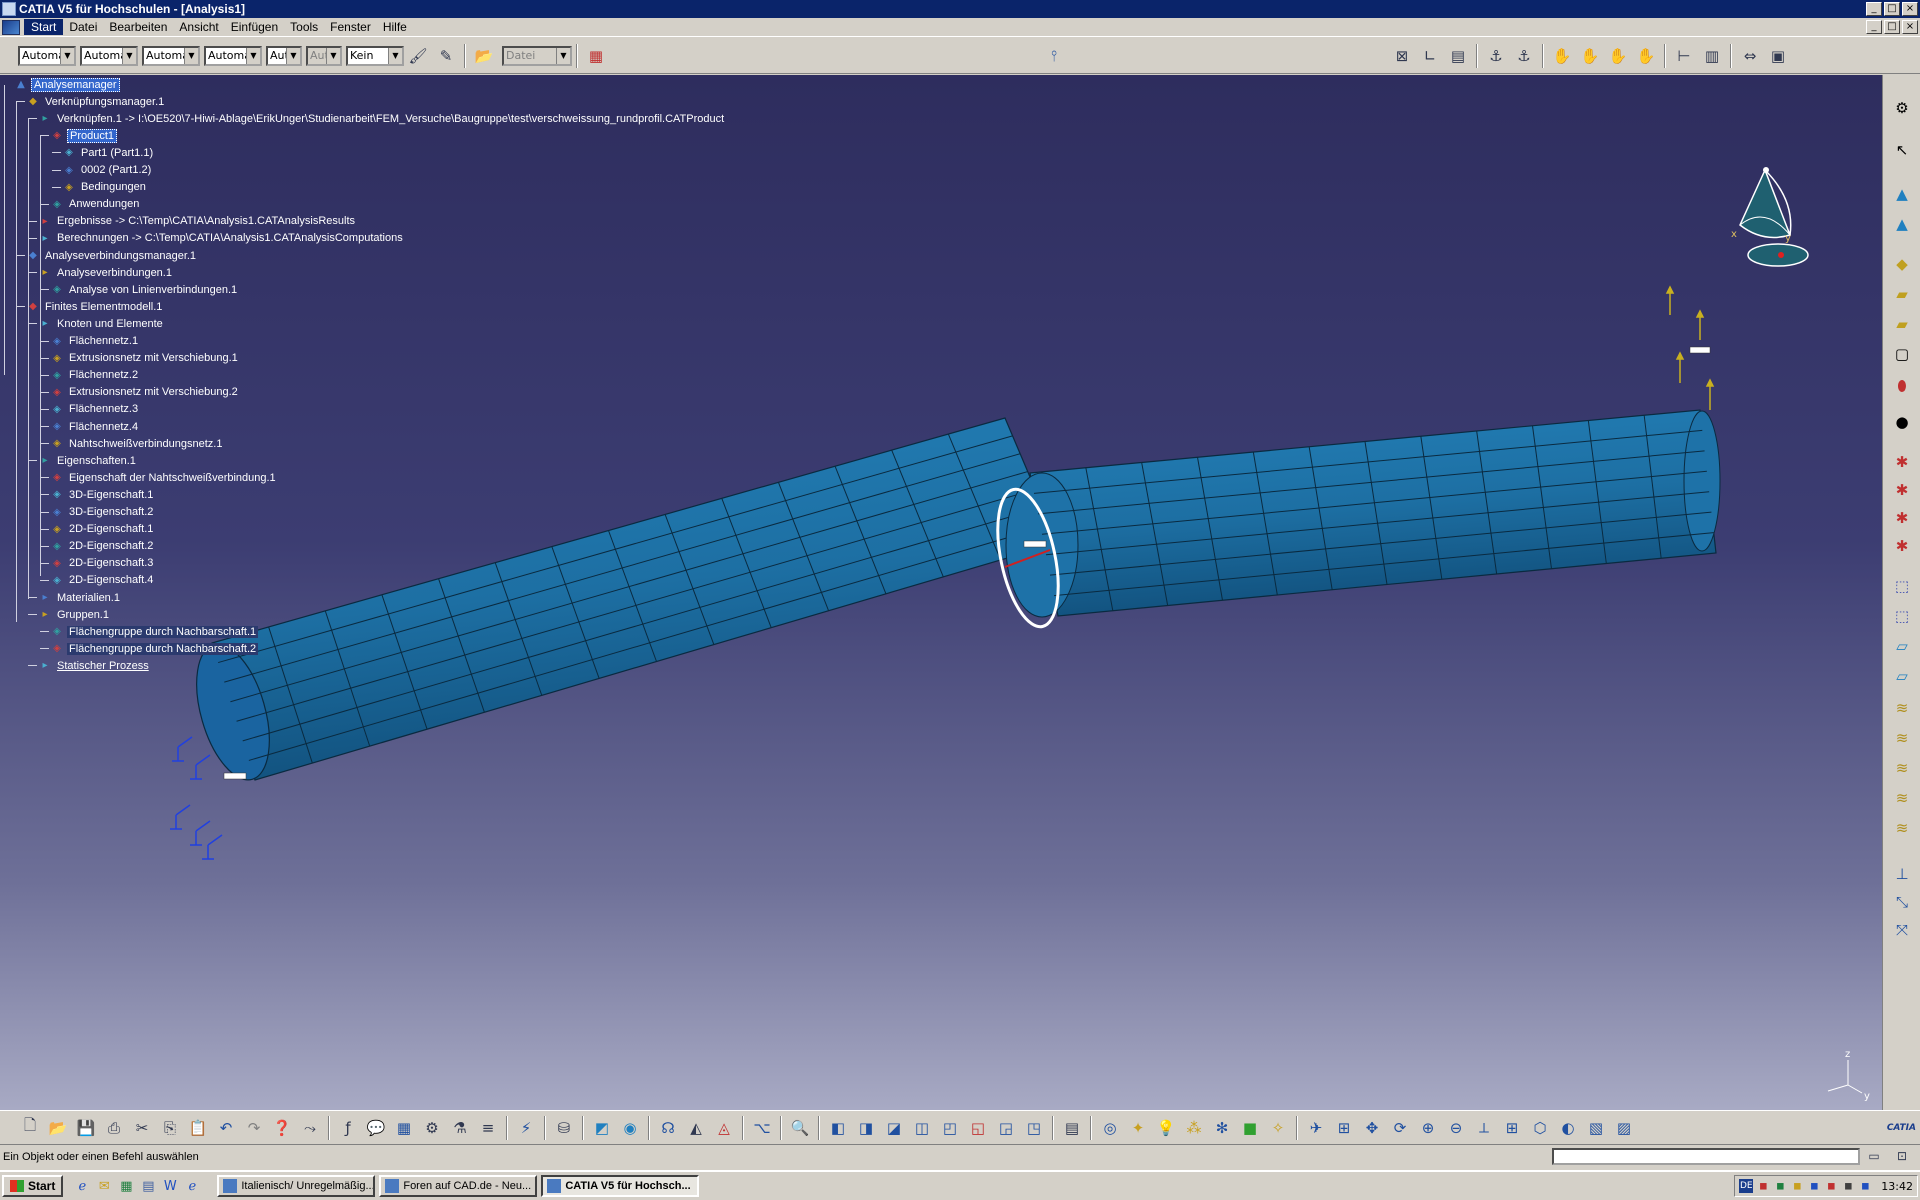 This screenshot has height=1200, width=1920. Describe the element at coordinates (1874, 27) in the screenshot. I see `doc-minimize-button: _` at that location.